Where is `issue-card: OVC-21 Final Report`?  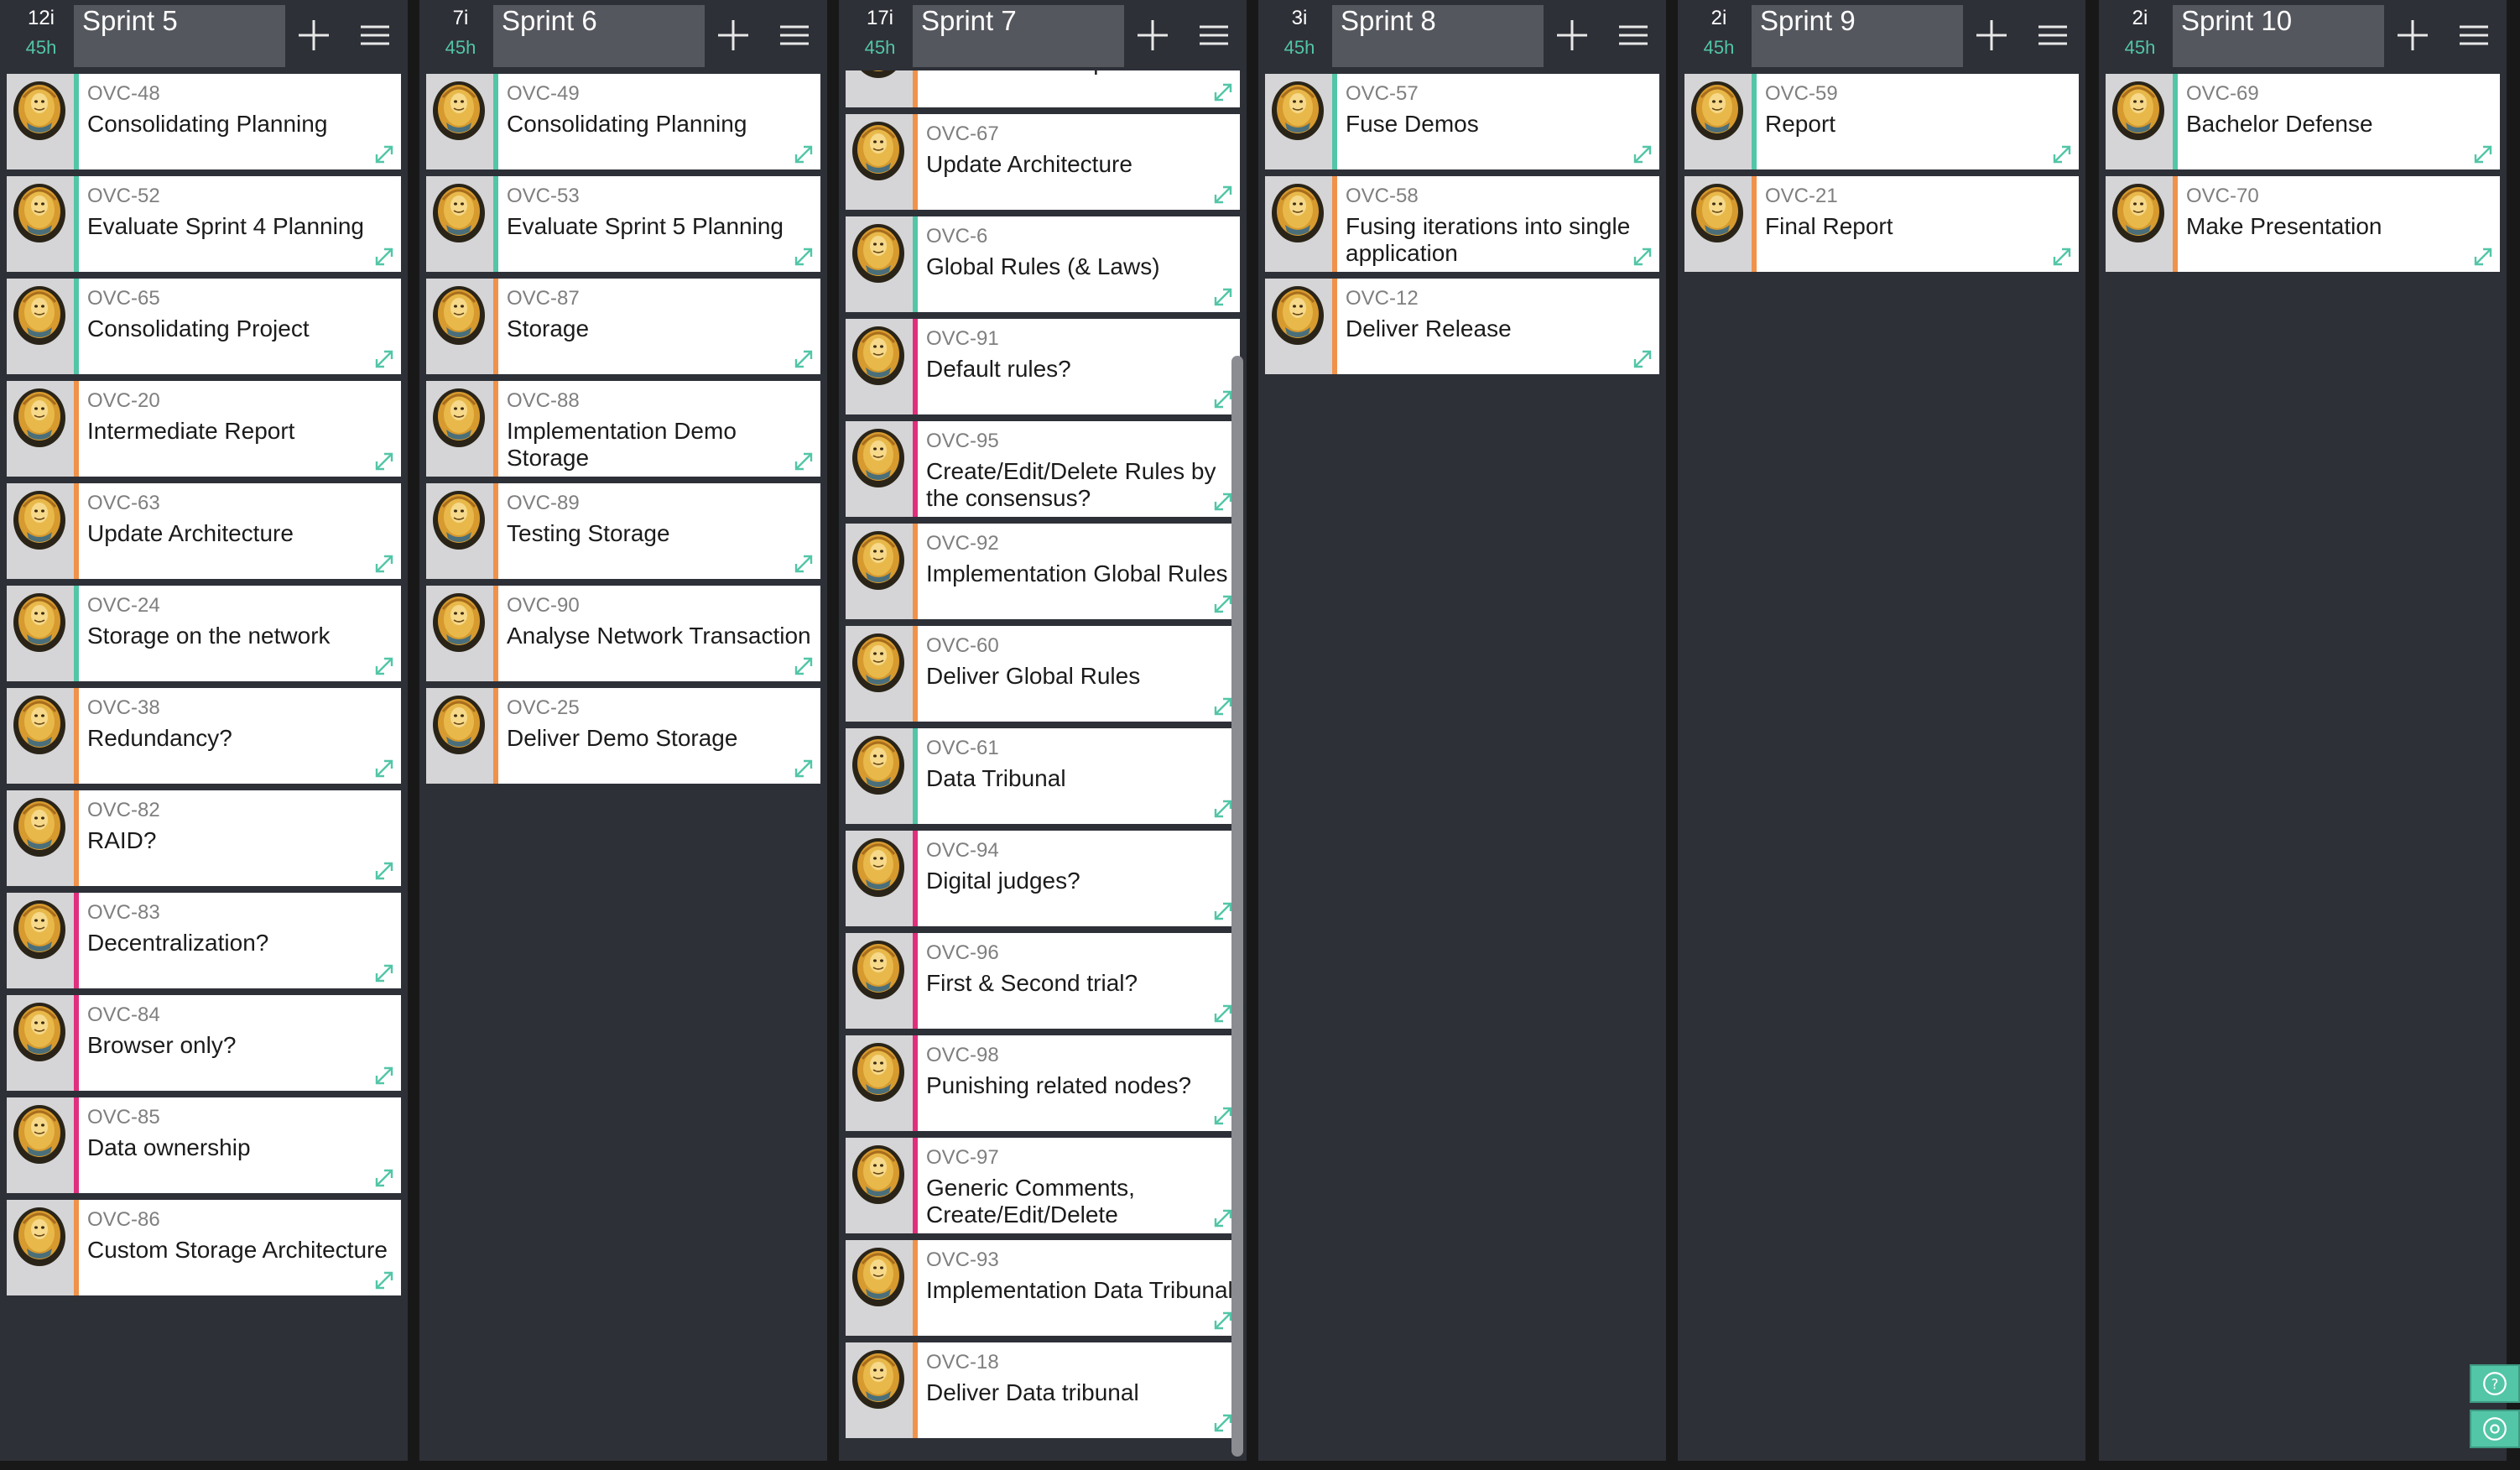 issue-card: OVC-21 Final Report is located at coordinates (1882, 224).